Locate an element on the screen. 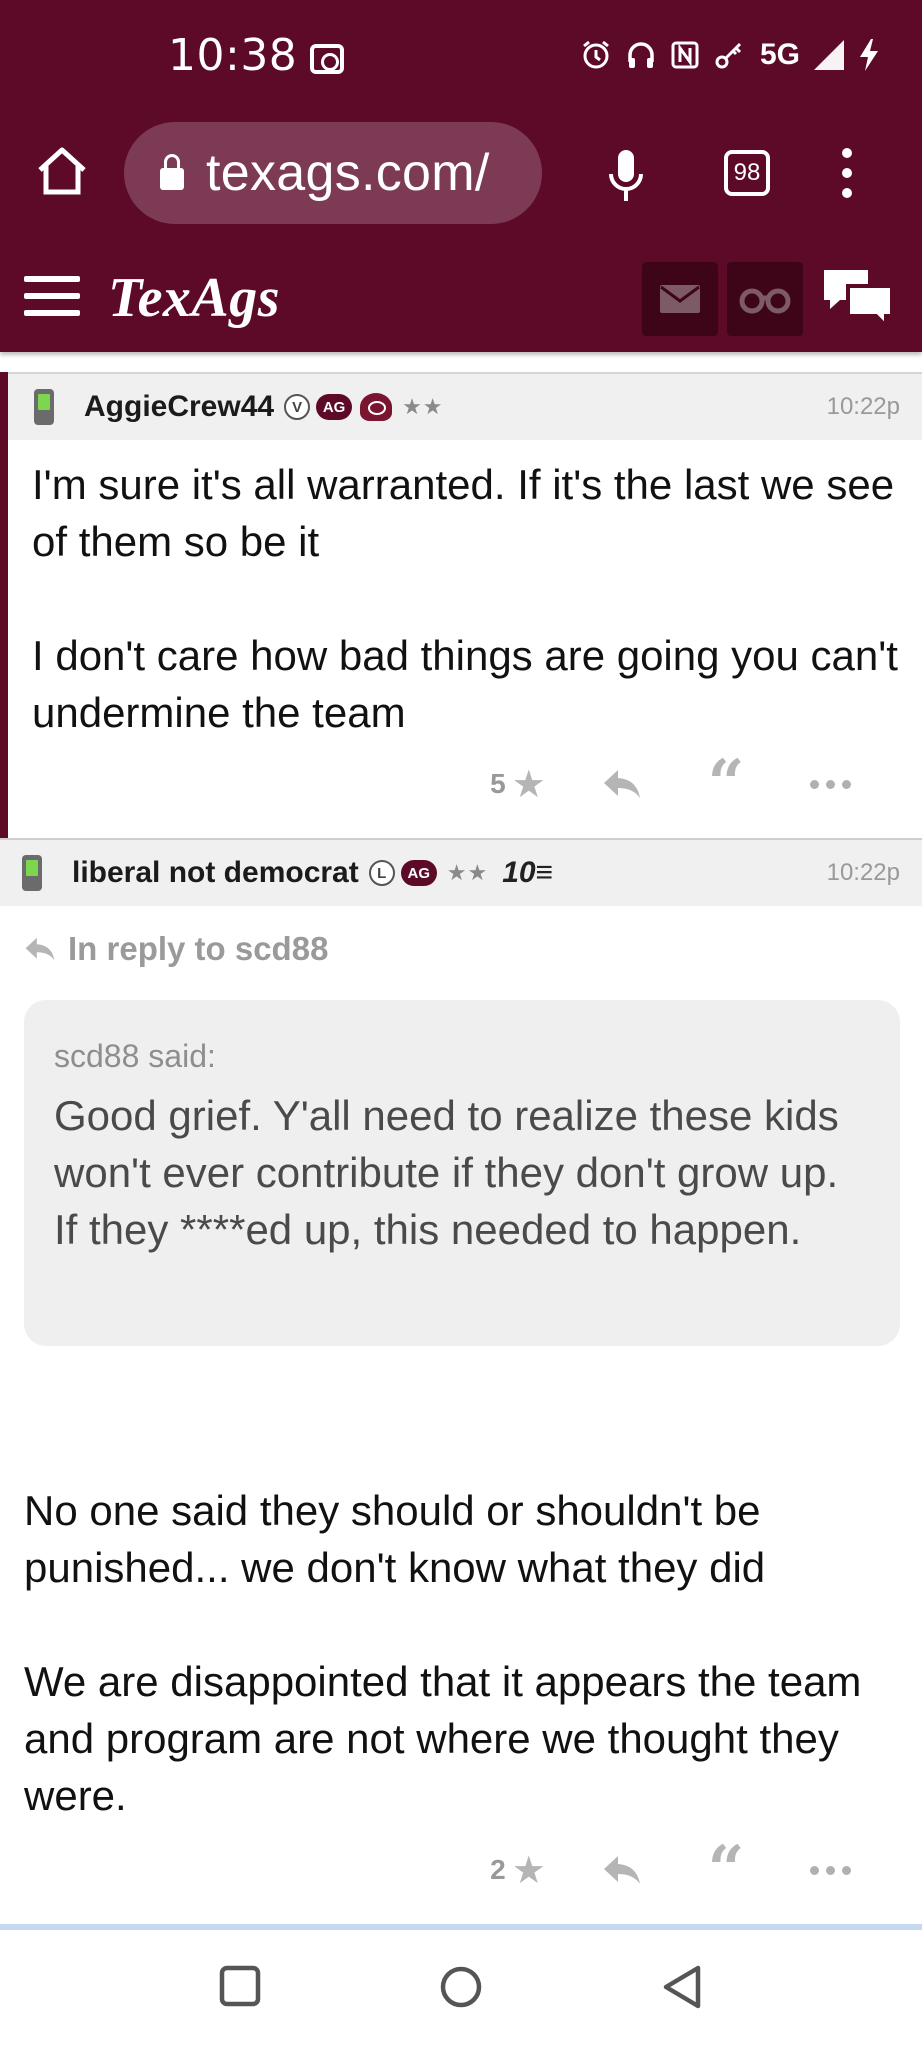 Image resolution: width=922 pixels, height=2048 pixels. post-header: AggieCrew44 V AG ★★ 10:22p is located at coordinates (465, 406).